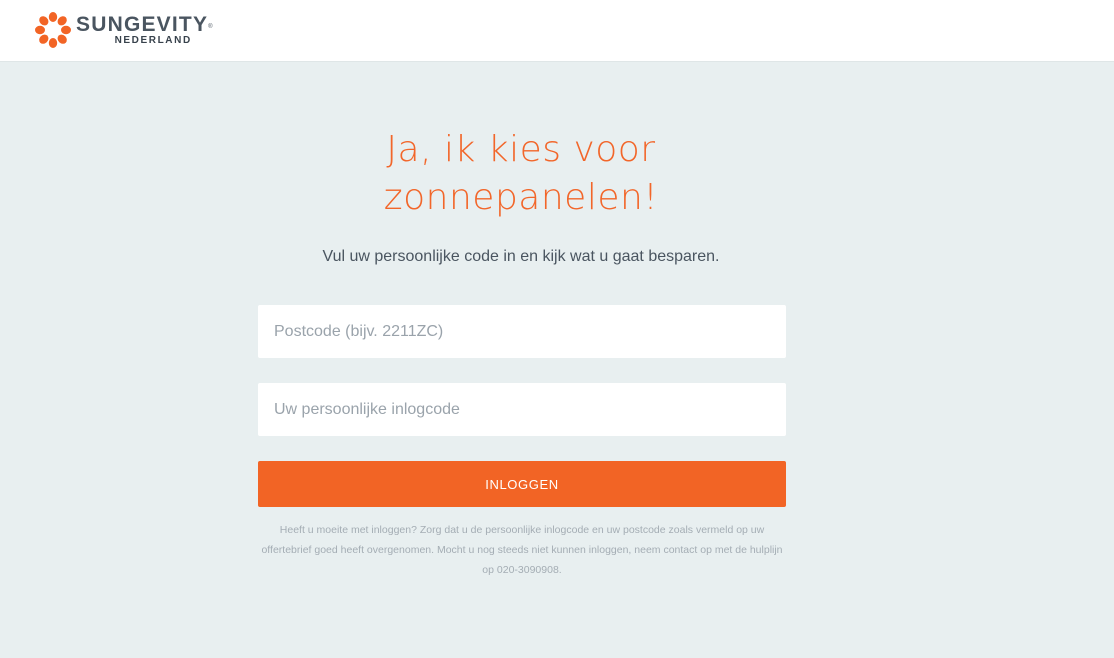 The width and height of the screenshot is (1114, 658). I want to click on sungevity-logo: SUNGEVITY® NEDERLAND, so click(124, 30).